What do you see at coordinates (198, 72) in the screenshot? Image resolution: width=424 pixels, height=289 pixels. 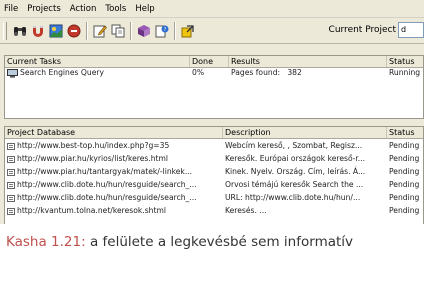 I see `task-done: 0%` at bounding box center [198, 72].